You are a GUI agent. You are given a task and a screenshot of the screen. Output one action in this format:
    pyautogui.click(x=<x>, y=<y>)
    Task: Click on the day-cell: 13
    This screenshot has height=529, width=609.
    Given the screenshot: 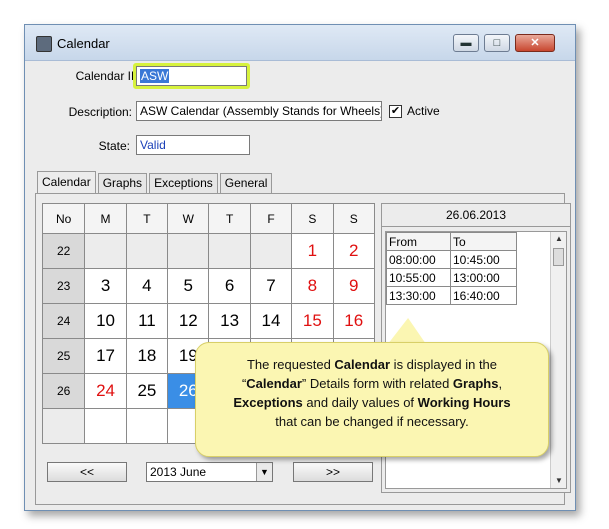 What is the action you would take?
    pyautogui.click(x=229, y=321)
    